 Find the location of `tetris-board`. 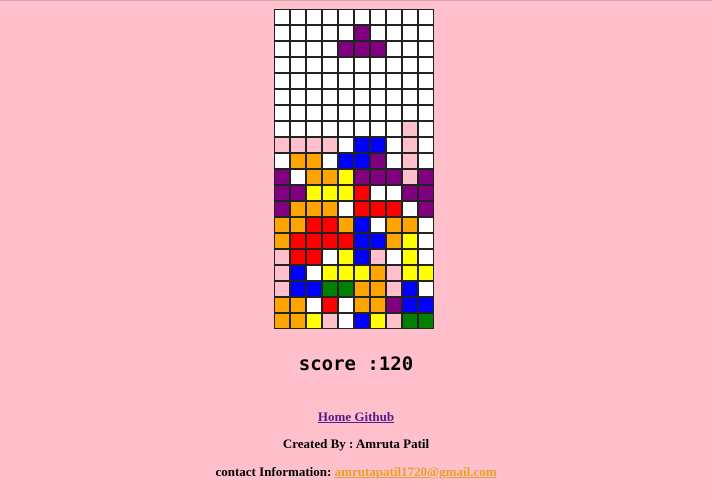

tetris-board is located at coordinates (354, 169).